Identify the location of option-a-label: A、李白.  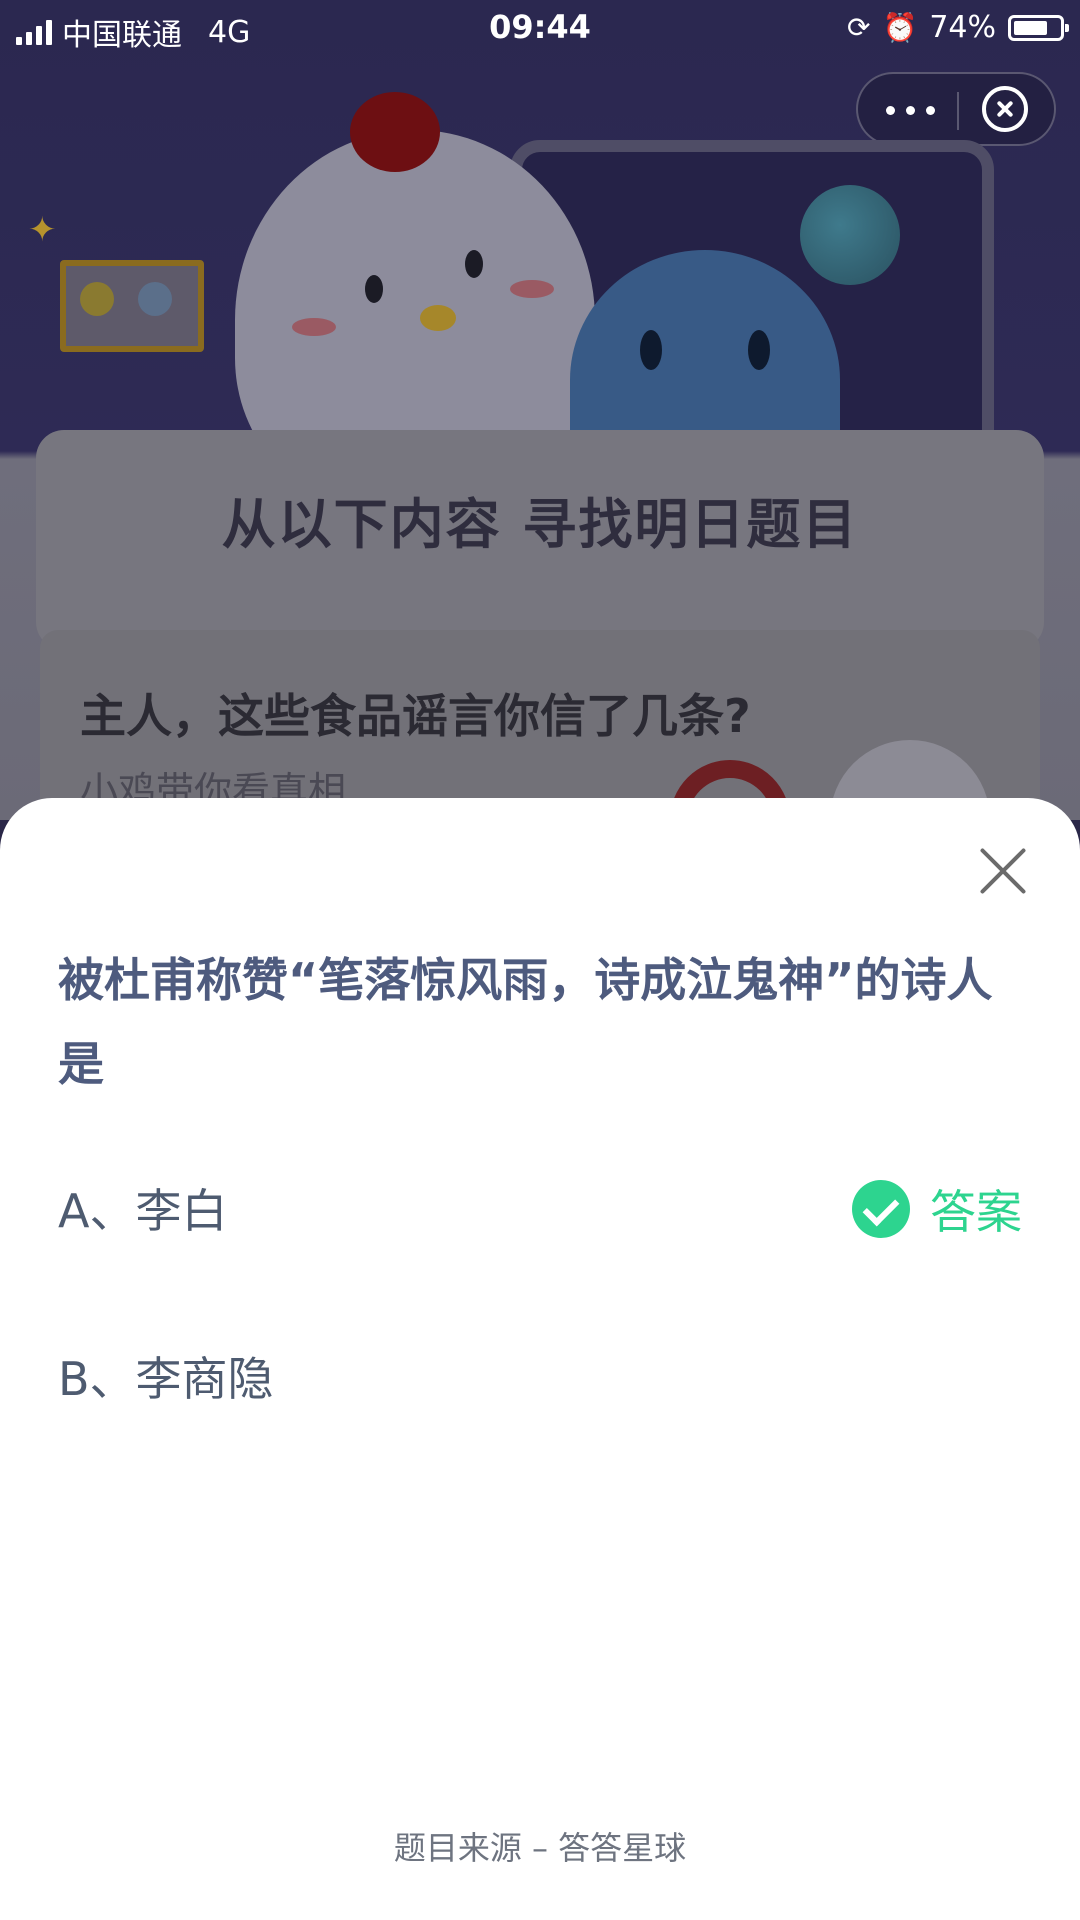
(143, 1211).